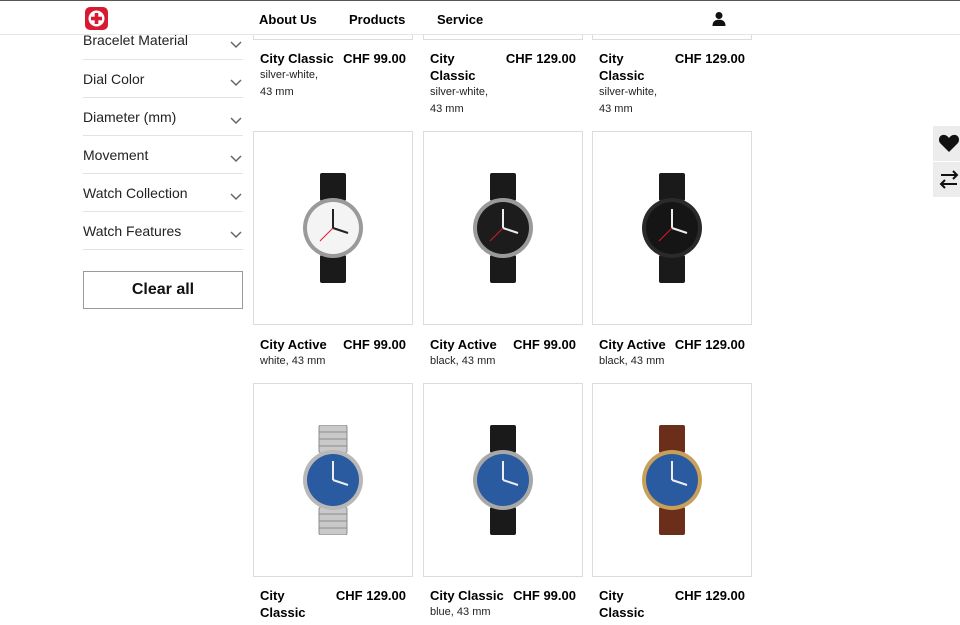 This screenshot has width=960, height=625. What do you see at coordinates (460, 19) in the screenshot?
I see `nav-service: Service` at bounding box center [460, 19].